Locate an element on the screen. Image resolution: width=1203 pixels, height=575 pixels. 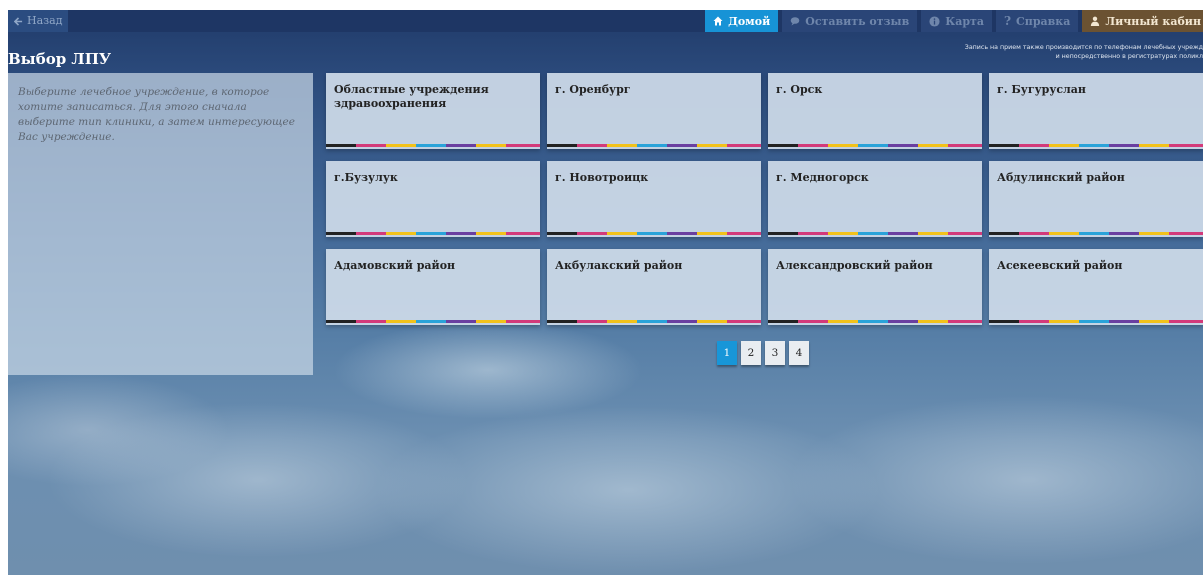
institution-card-label: г.Бузулук is located at coordinates (366, 177).